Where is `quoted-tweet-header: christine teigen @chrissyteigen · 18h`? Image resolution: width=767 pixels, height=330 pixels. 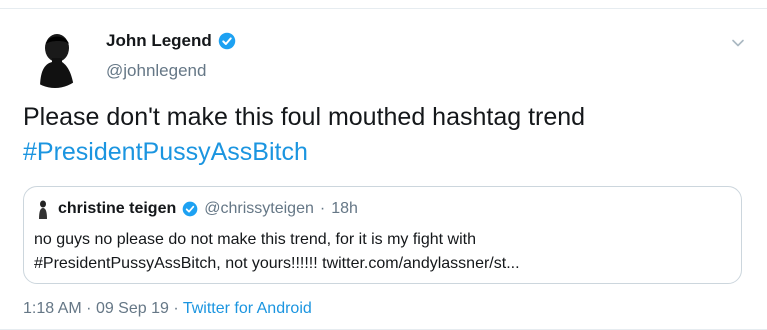 quoted-tweet-header: christine teigen @chrissyteigen · 18h is located at coordinates (196, 209).